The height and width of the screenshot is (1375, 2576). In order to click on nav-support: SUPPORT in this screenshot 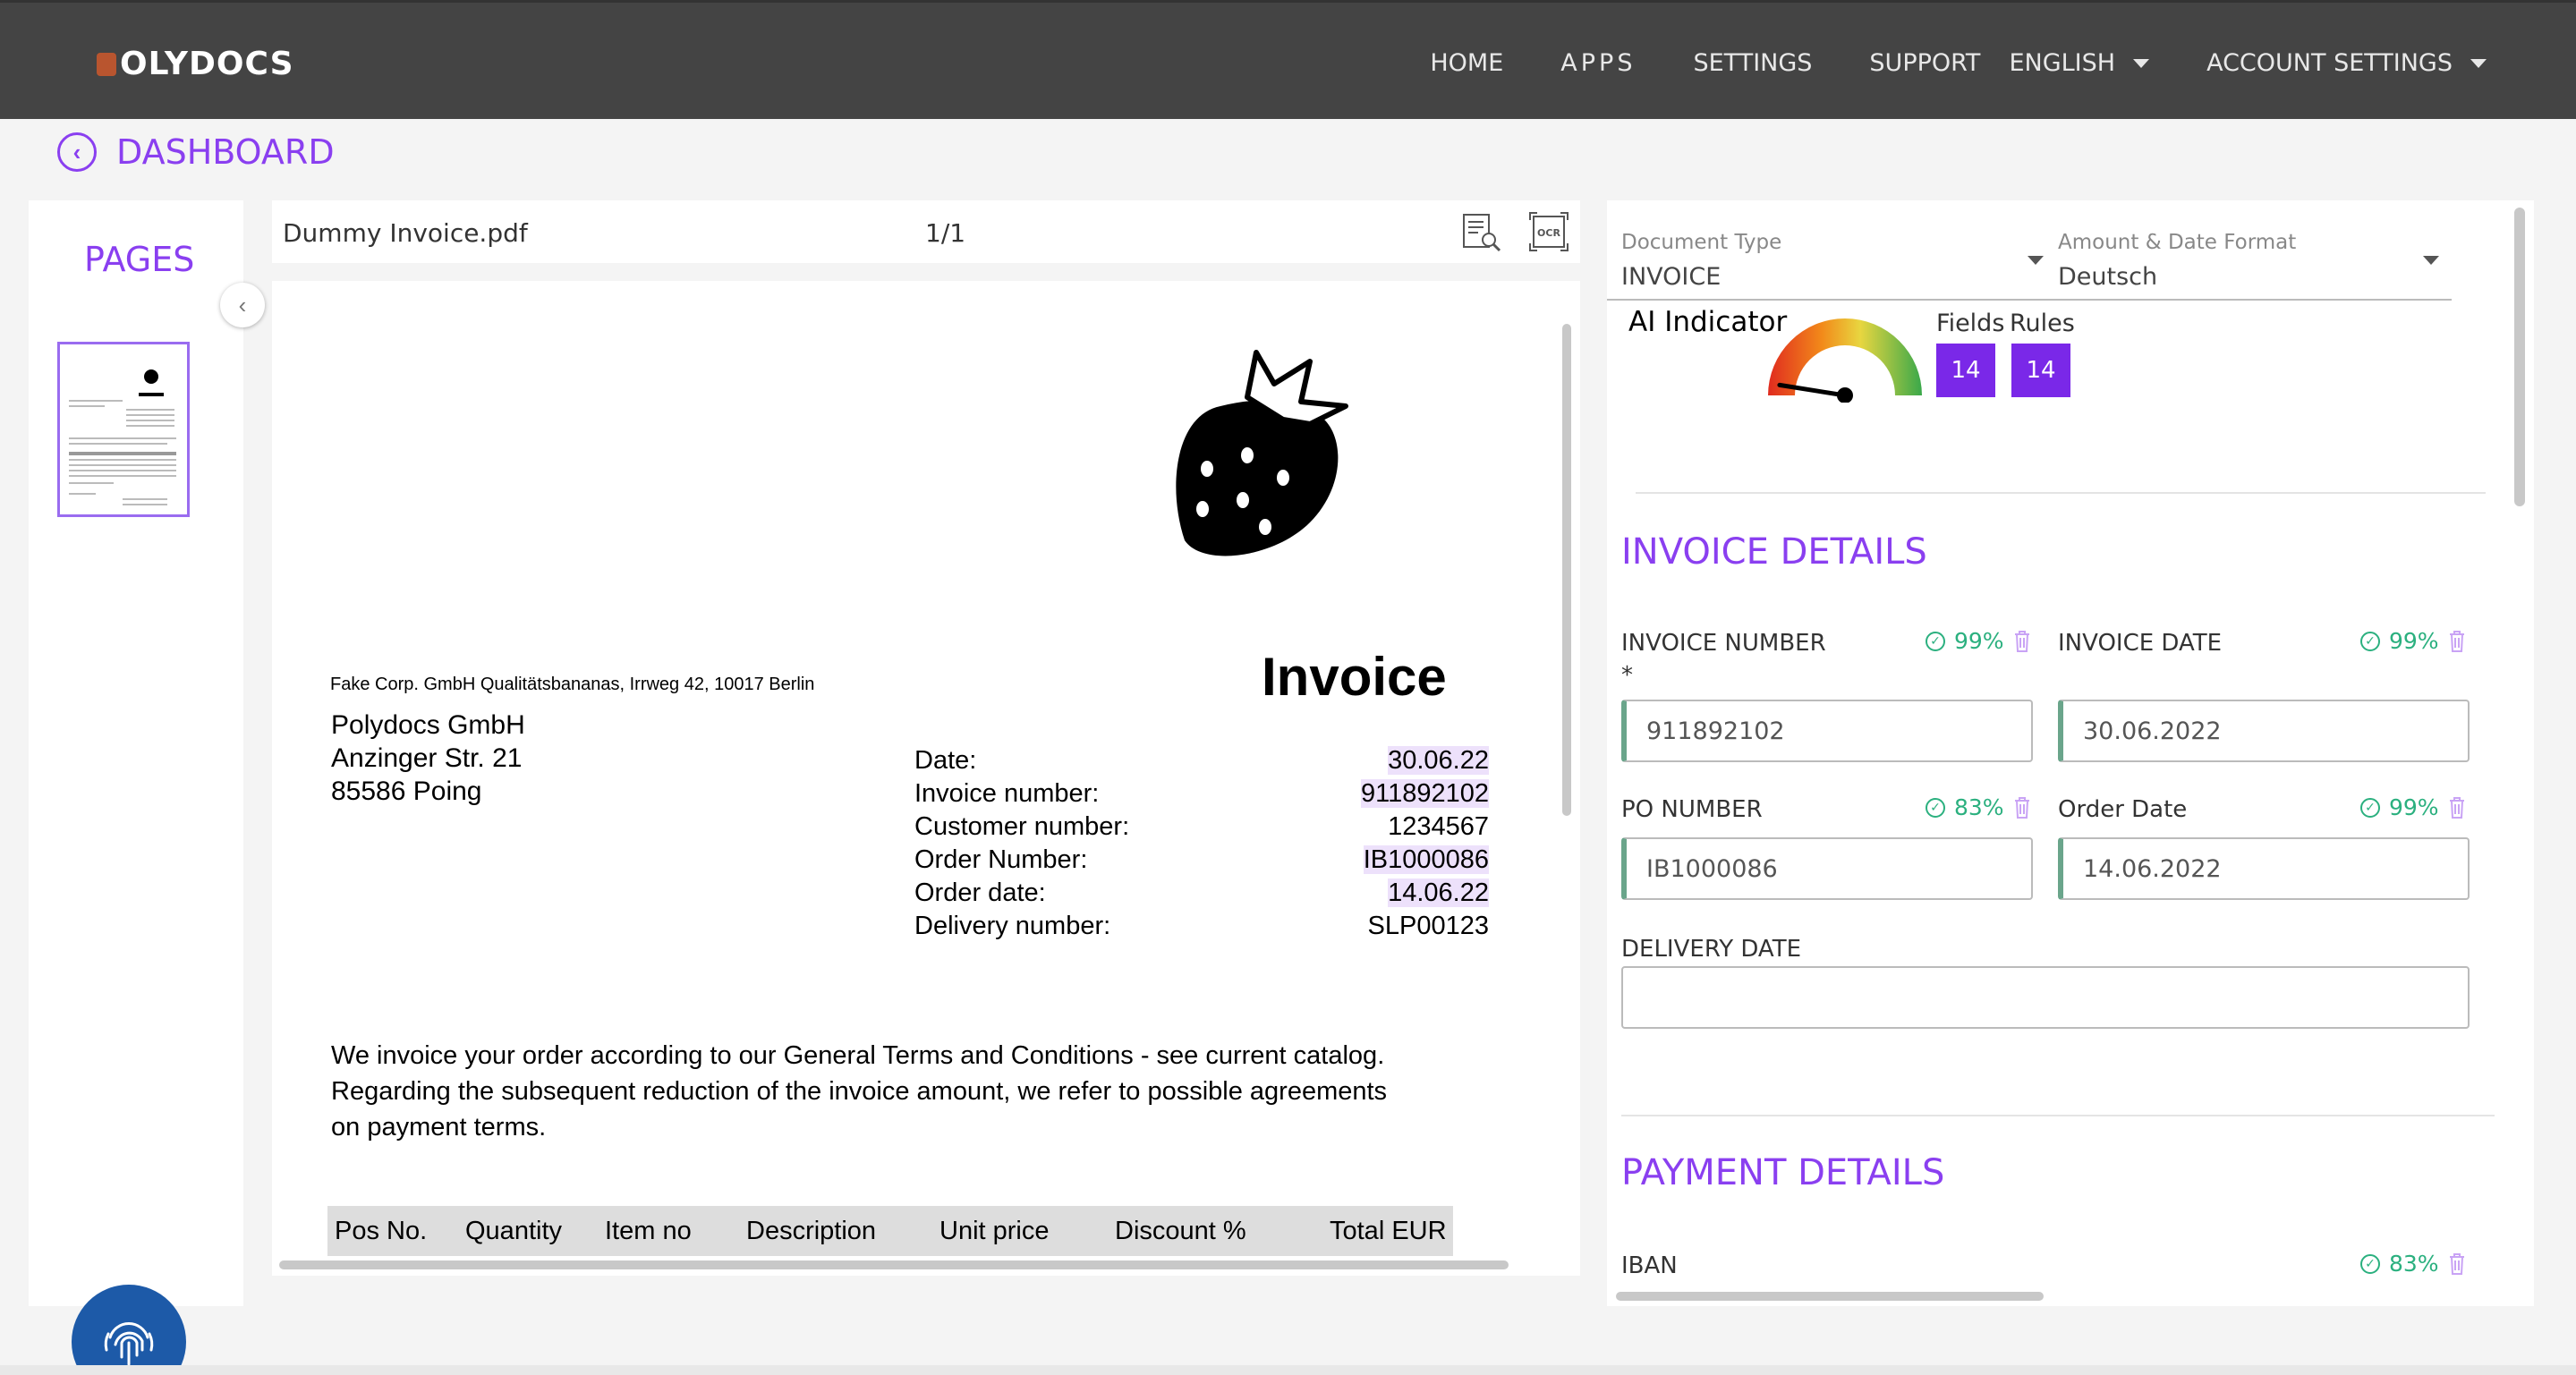, I will do `click(1924, 63)`.